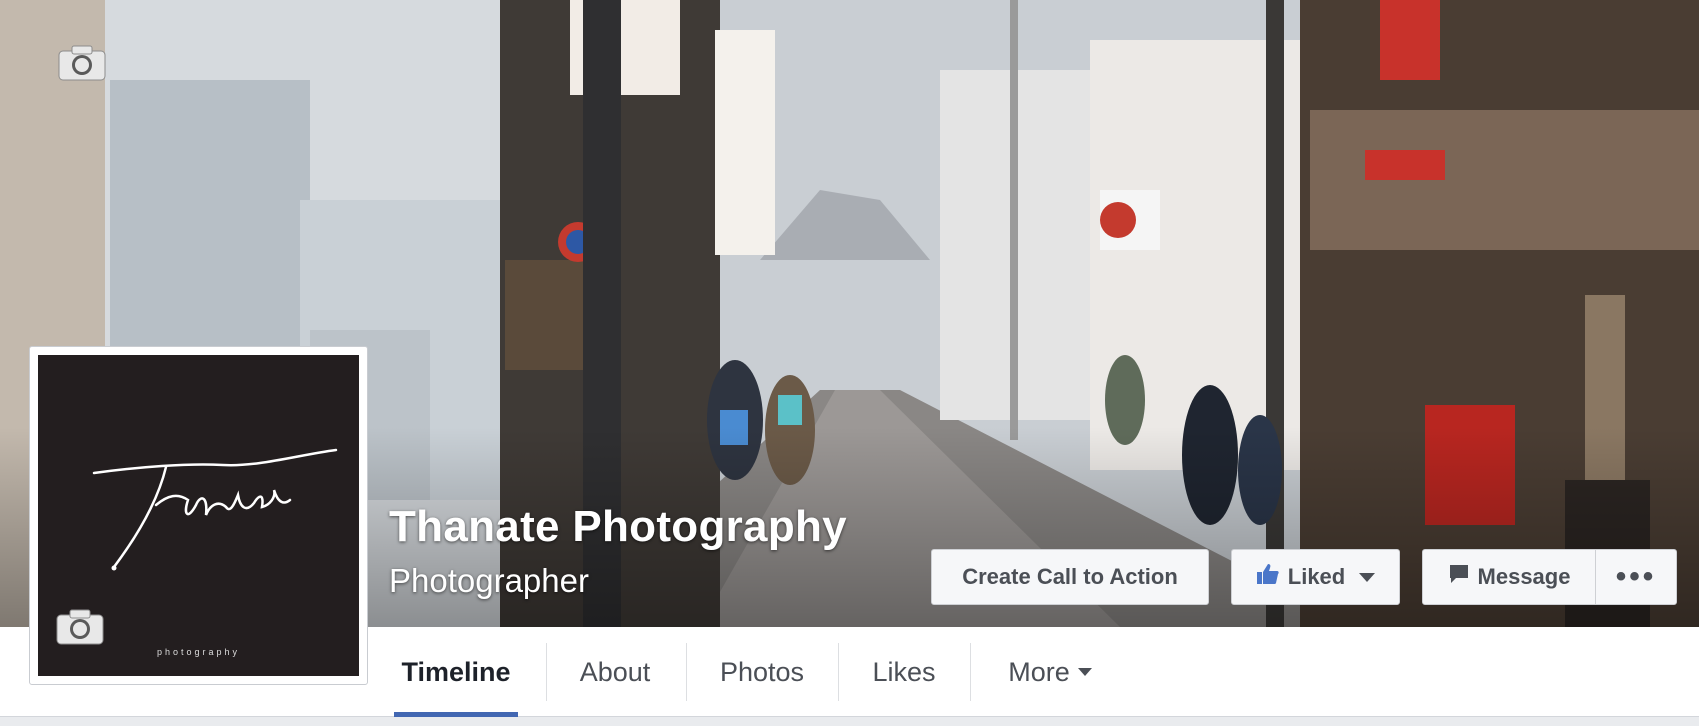 The width and height of the screenshot is (1699, 726). I want to click on tab-label: More, so click(1039, 671).